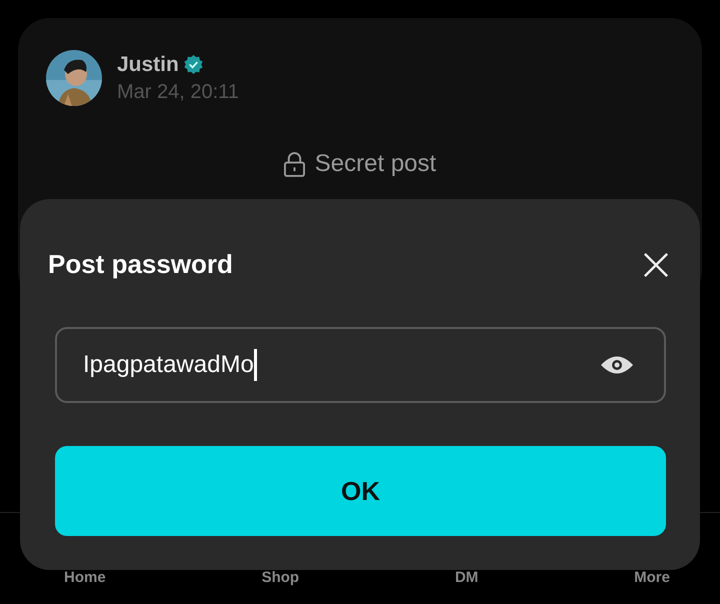  What do you see at coordinates (140, 264) in the screenshot?
I see `dialog-title: Post password` at bounding box center [140, 264].